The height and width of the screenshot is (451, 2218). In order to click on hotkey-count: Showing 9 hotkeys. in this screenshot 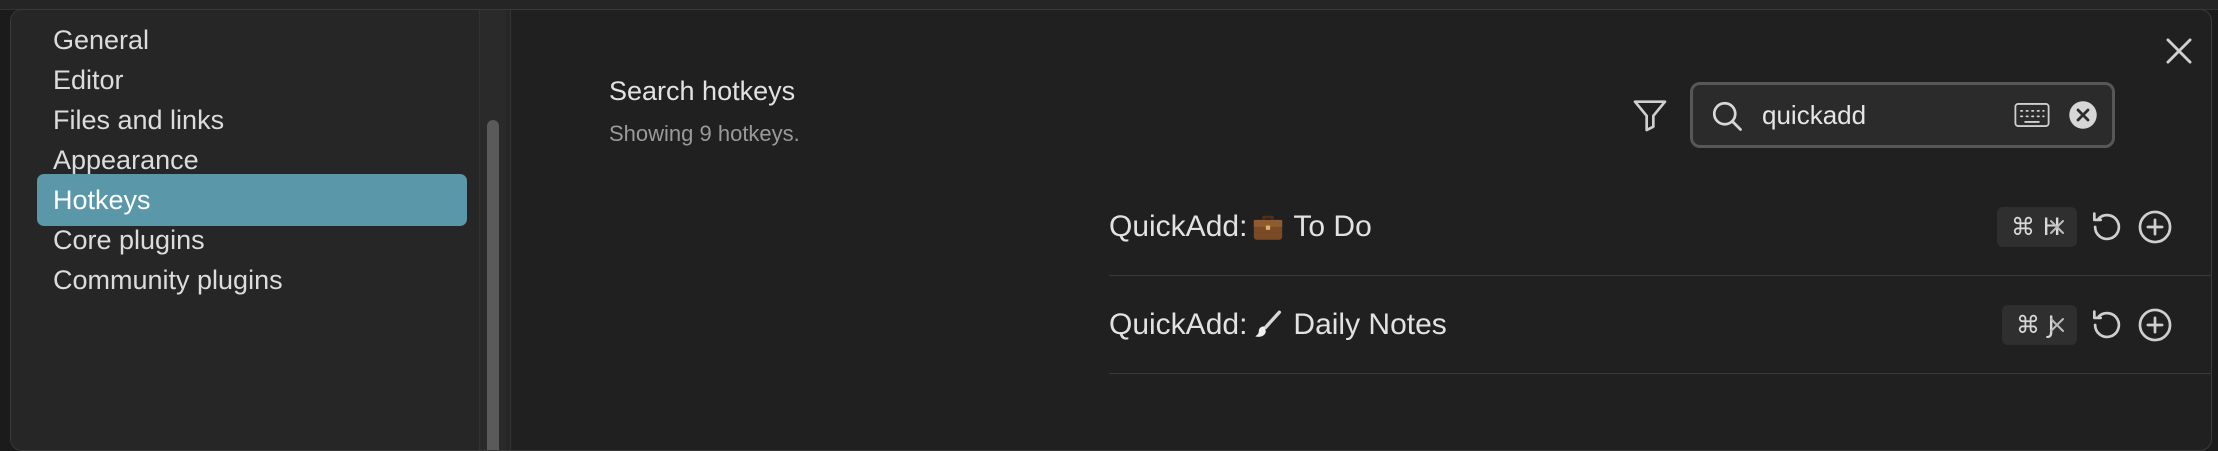, I will do `click(704, 133)`.